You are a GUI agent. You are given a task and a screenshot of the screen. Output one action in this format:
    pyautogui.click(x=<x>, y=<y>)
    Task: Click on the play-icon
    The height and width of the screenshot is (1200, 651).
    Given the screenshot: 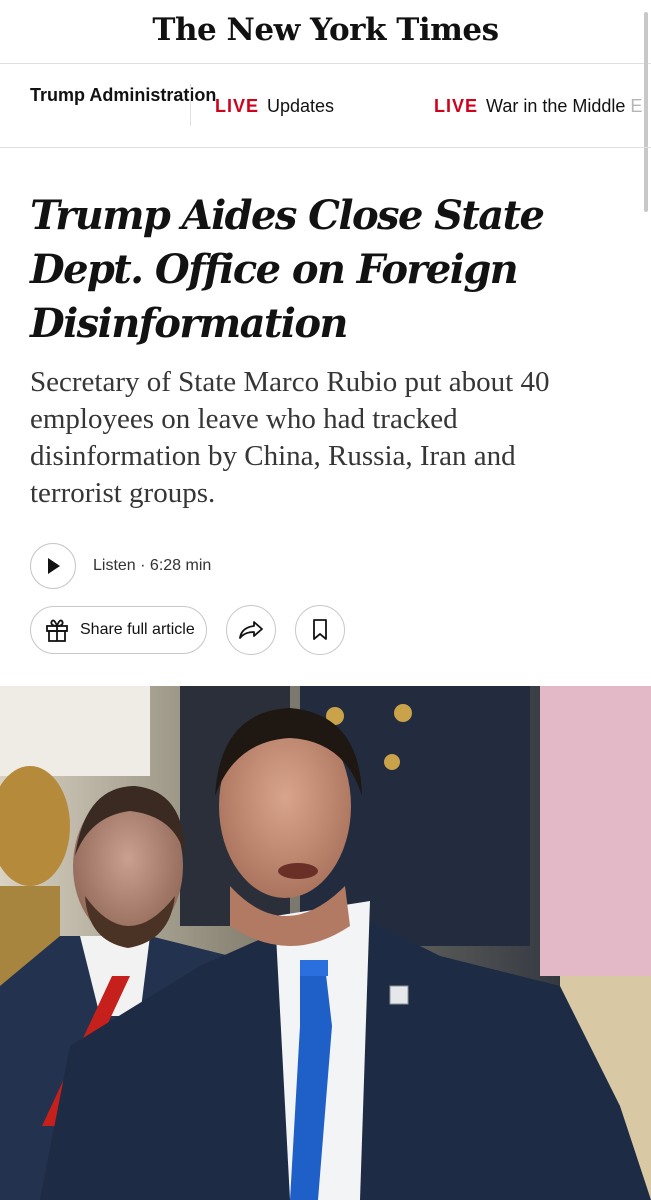 What is the action you would take?
    pyautogui.click(x=54, y=566)
    